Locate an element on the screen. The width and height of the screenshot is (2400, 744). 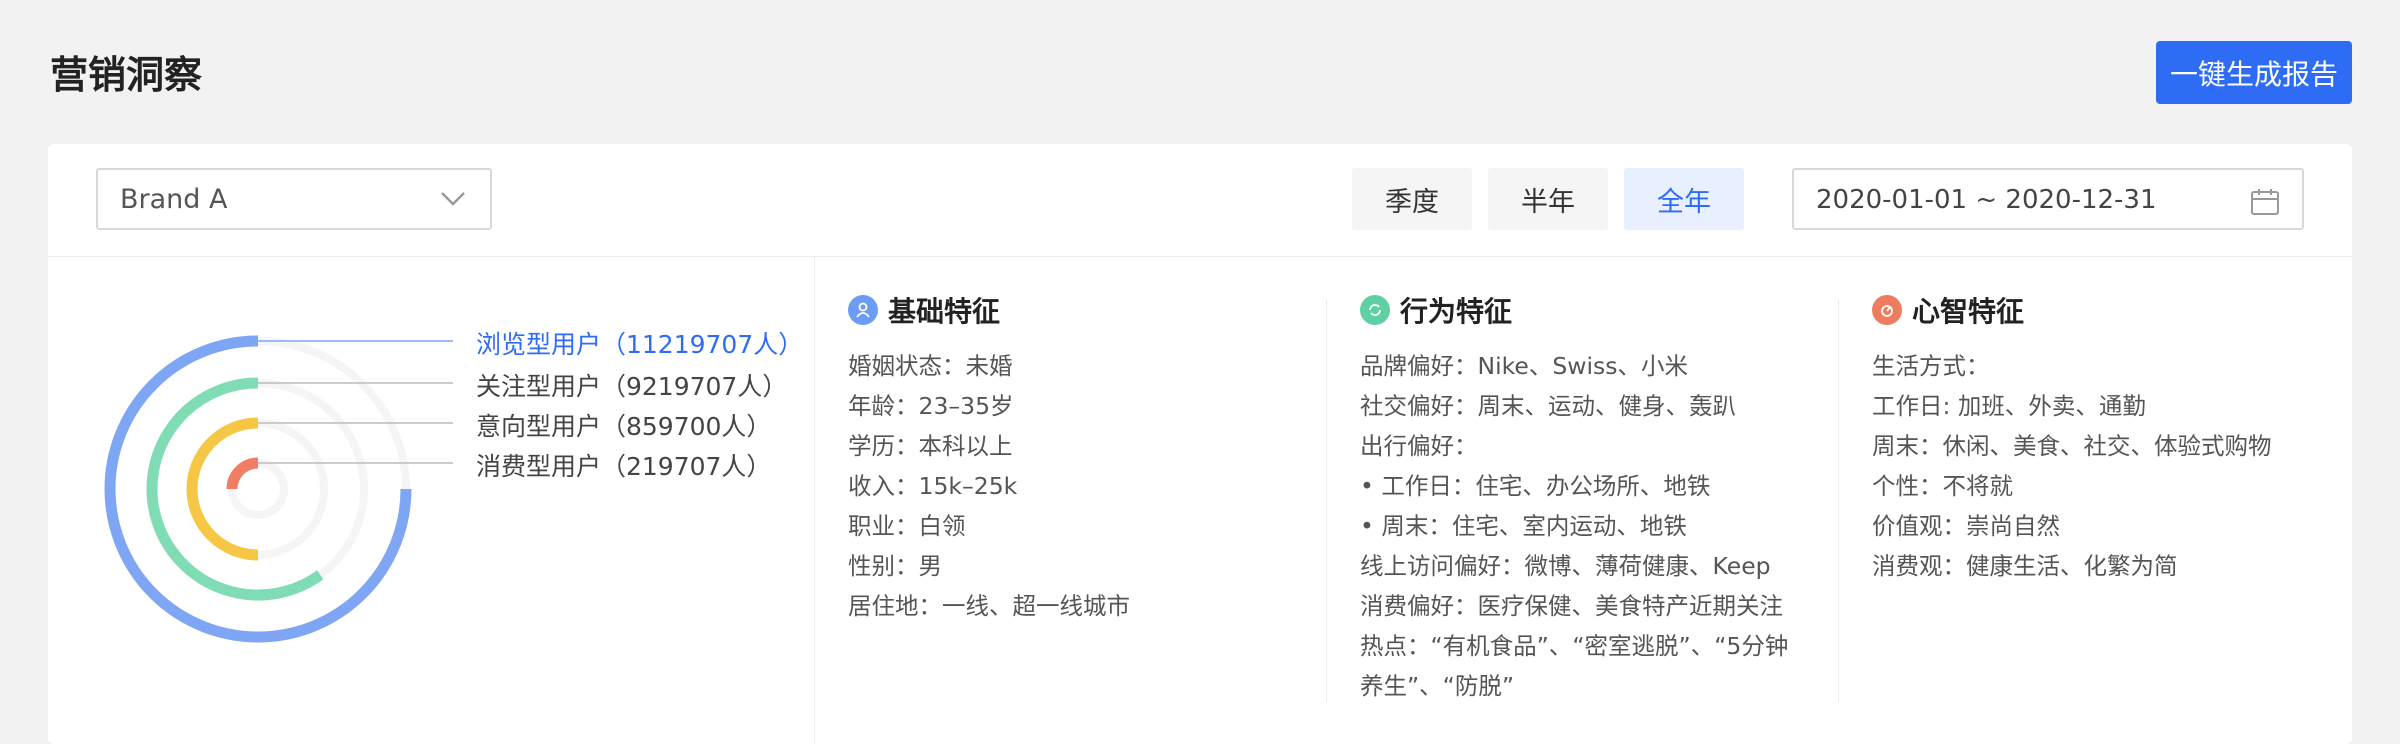
date-range-picker: 2020-01-01 ~ 2020-12-31 is located at coordinates (2048, 199).